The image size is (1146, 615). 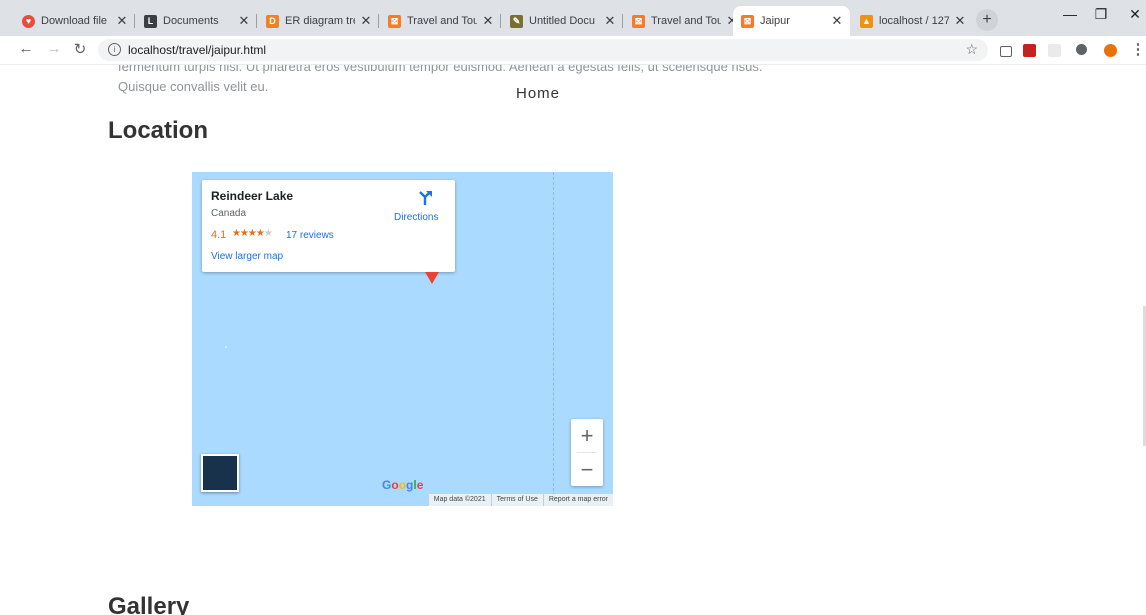 I want to click on docs-icon: L, so click(x=150, y=21).